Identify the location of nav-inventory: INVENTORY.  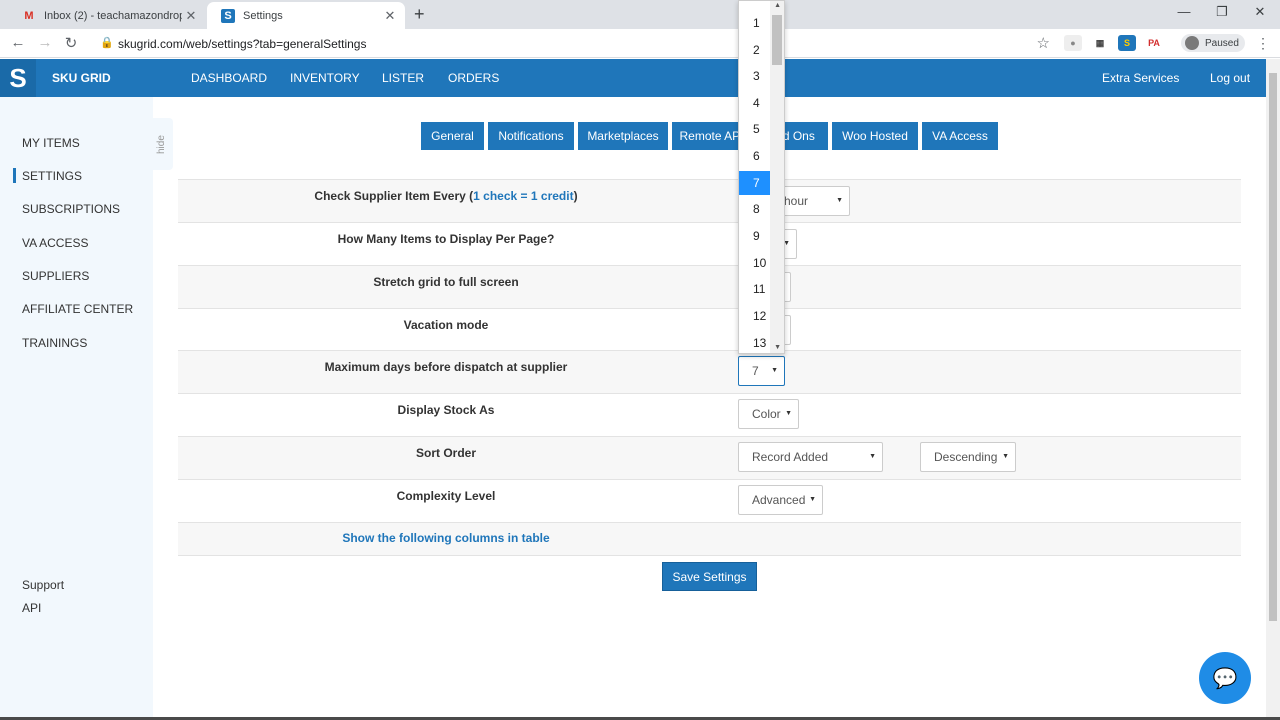
(325, 78).